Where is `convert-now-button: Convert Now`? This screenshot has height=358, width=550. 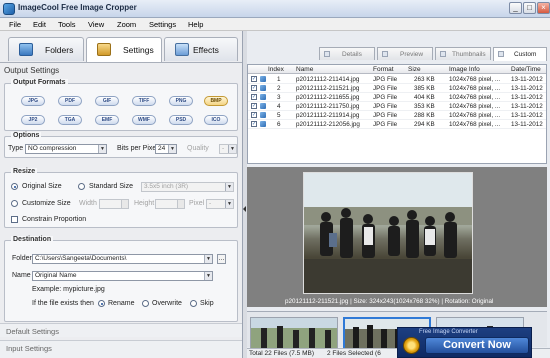 convert-now-button: Convert Now is located at coordinates (477, 345).